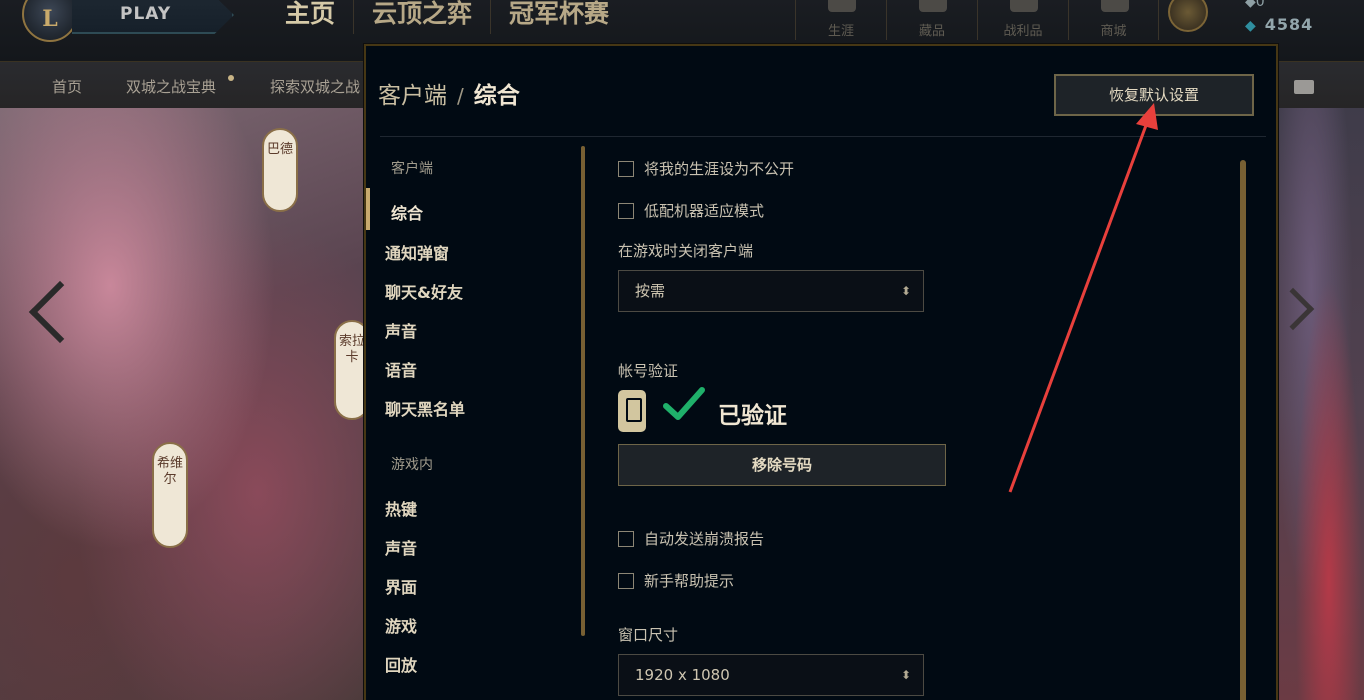 The height and width of the screenshot is (700, 1364). What do you see at coordinates (1255, 5) in the screenshot?
I see `rp-balance: ◆0` at bounding box center [1255, 5].